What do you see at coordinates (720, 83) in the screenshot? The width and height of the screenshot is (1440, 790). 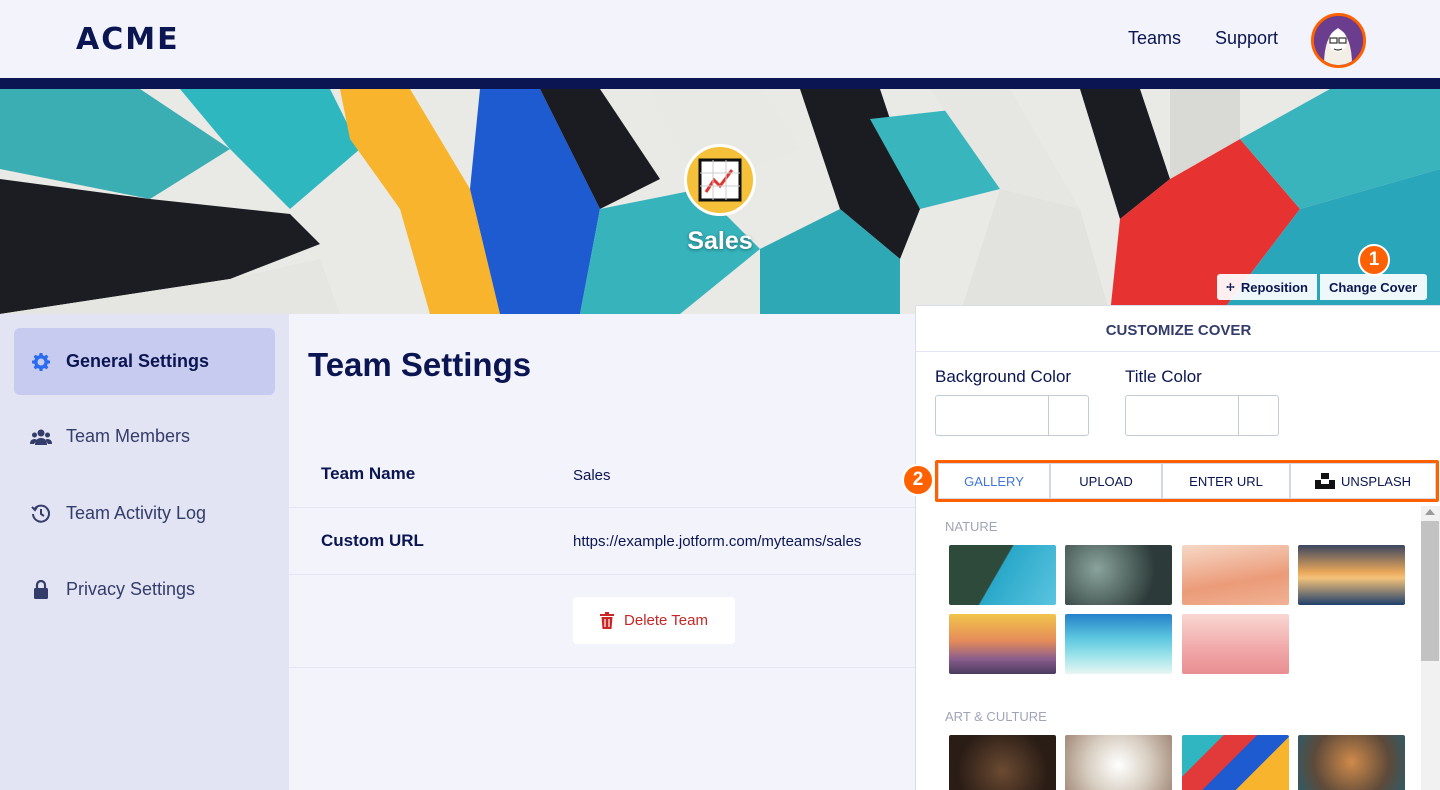 I see `header-divider` at bounding box center [720, 83].